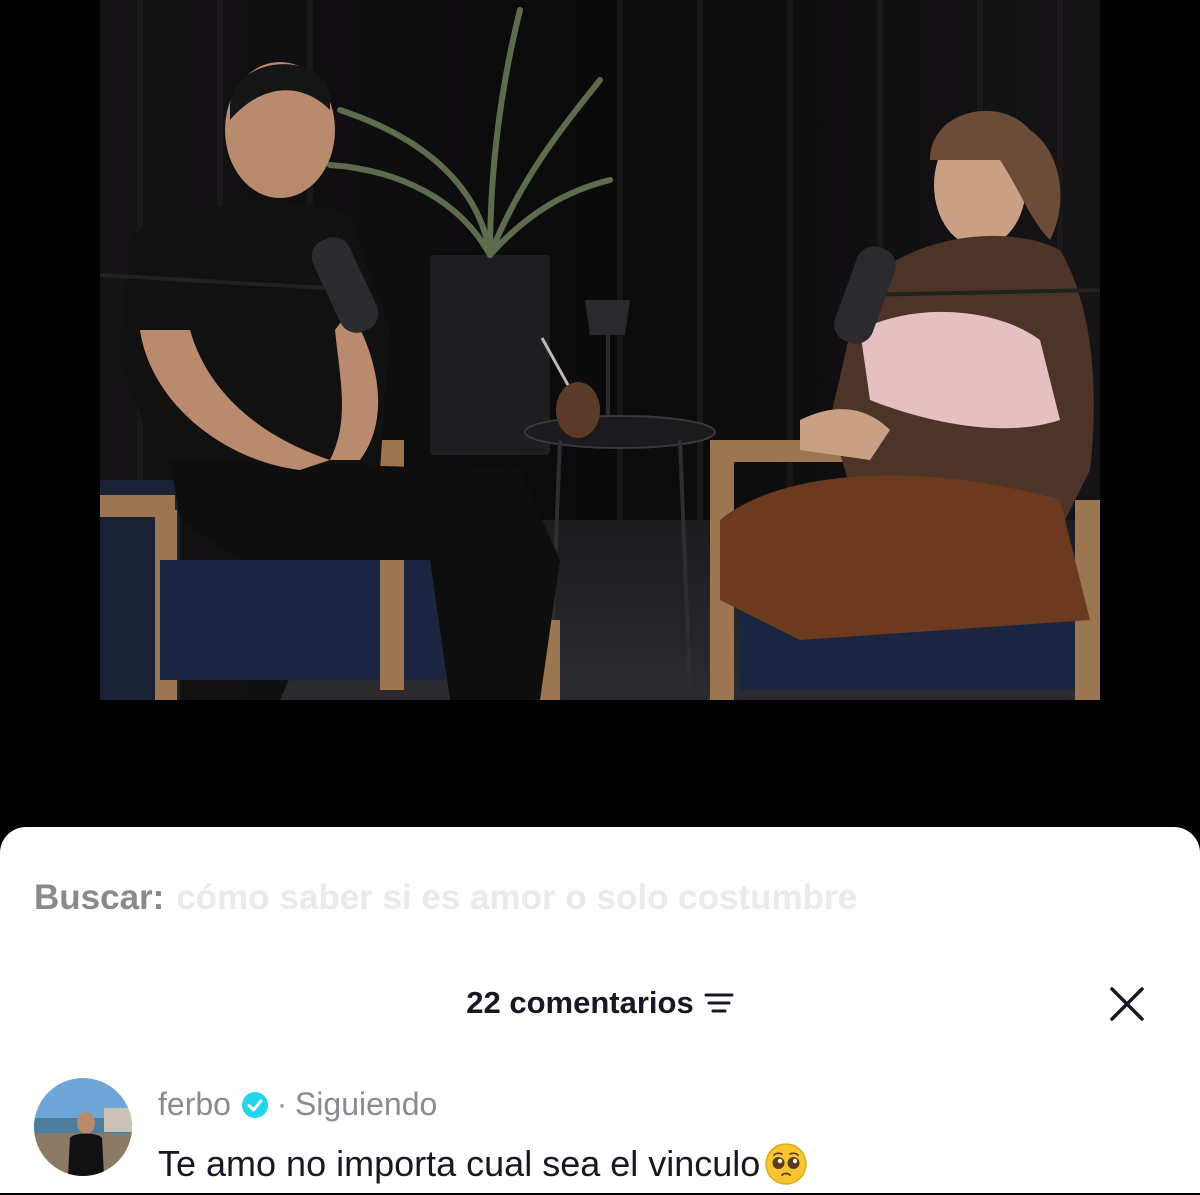  I want to click on username: ferbo, so click(194, 1104).